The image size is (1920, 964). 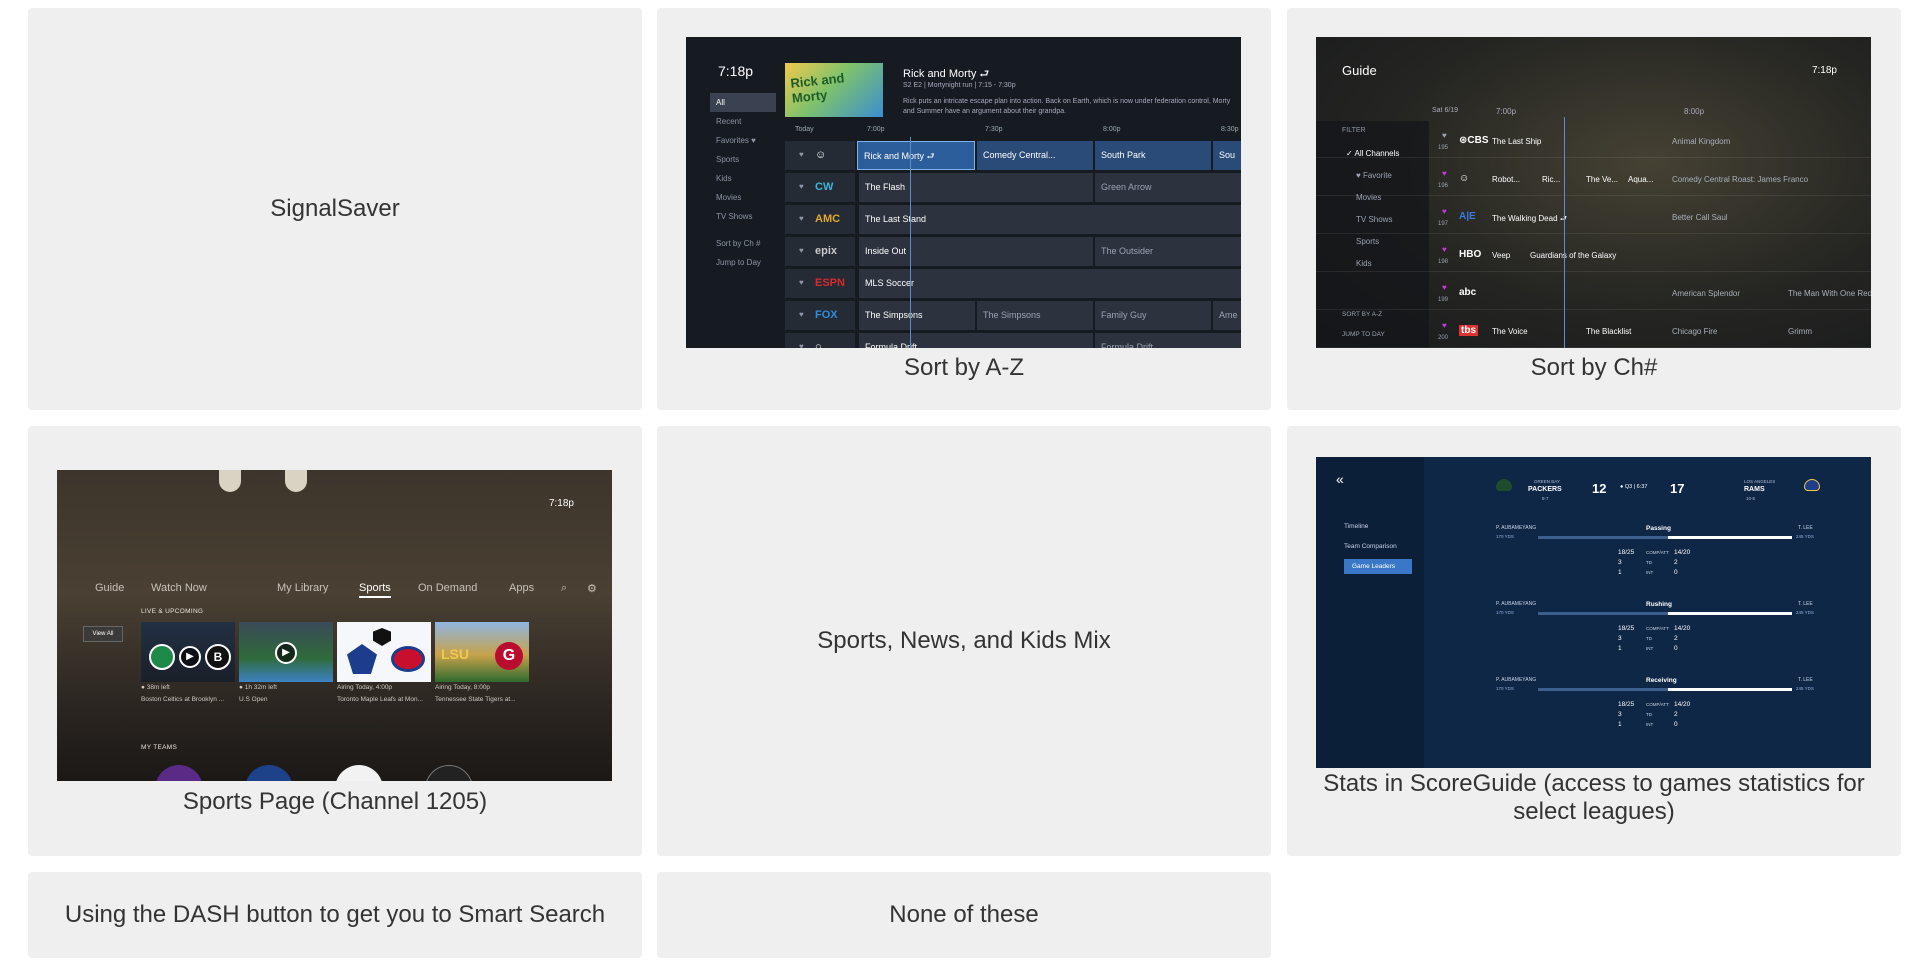 I want to click on channel-row: ♥ ○ Formula Drift Formula Drift, so click(x=1013, y=340).